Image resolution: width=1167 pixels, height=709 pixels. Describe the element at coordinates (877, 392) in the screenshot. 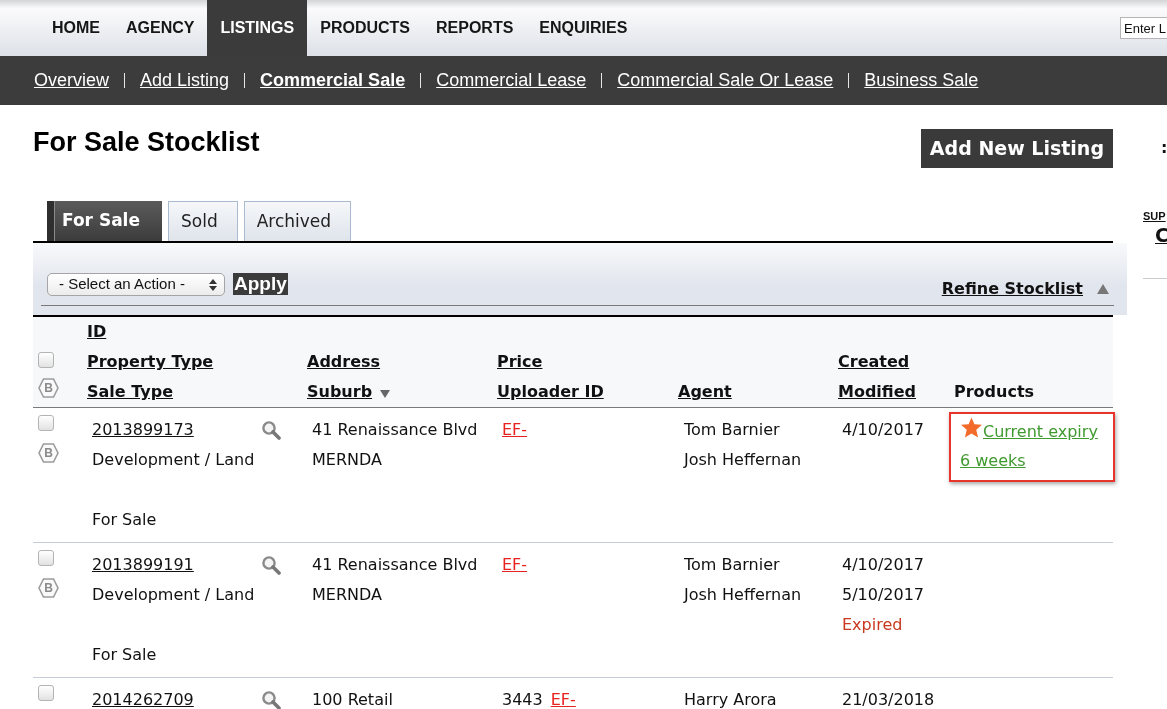

I see `column-header-link: Modified` at that location.